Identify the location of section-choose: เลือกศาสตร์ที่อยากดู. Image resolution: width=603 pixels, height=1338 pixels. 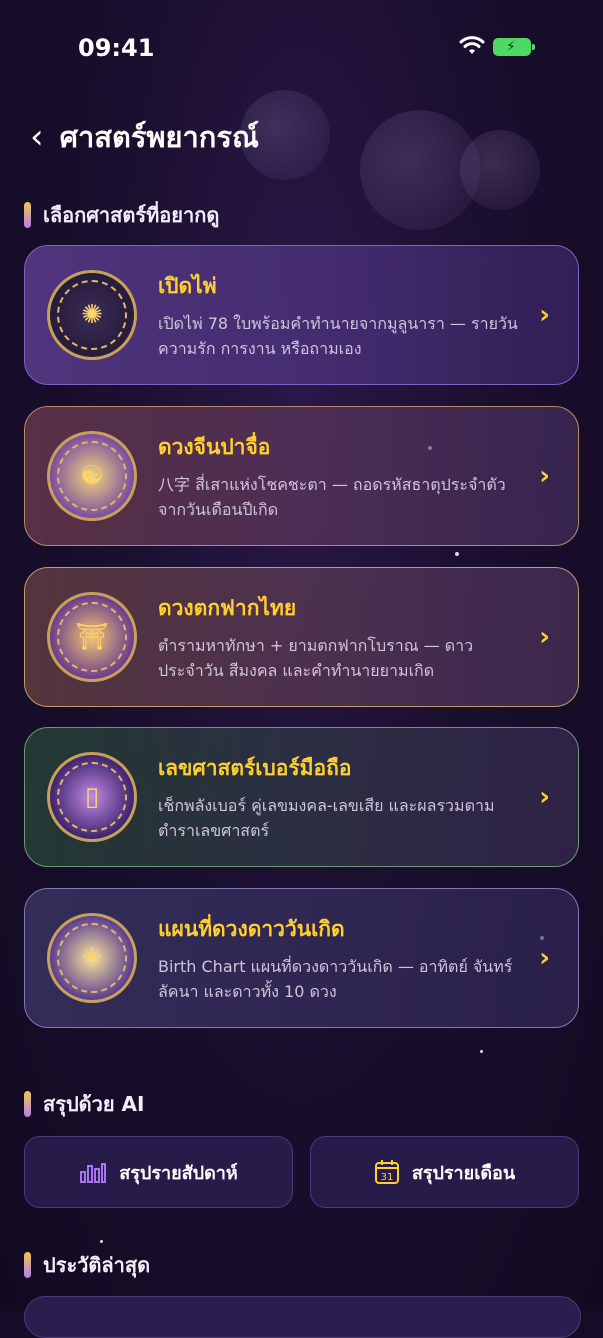
(121, 215).